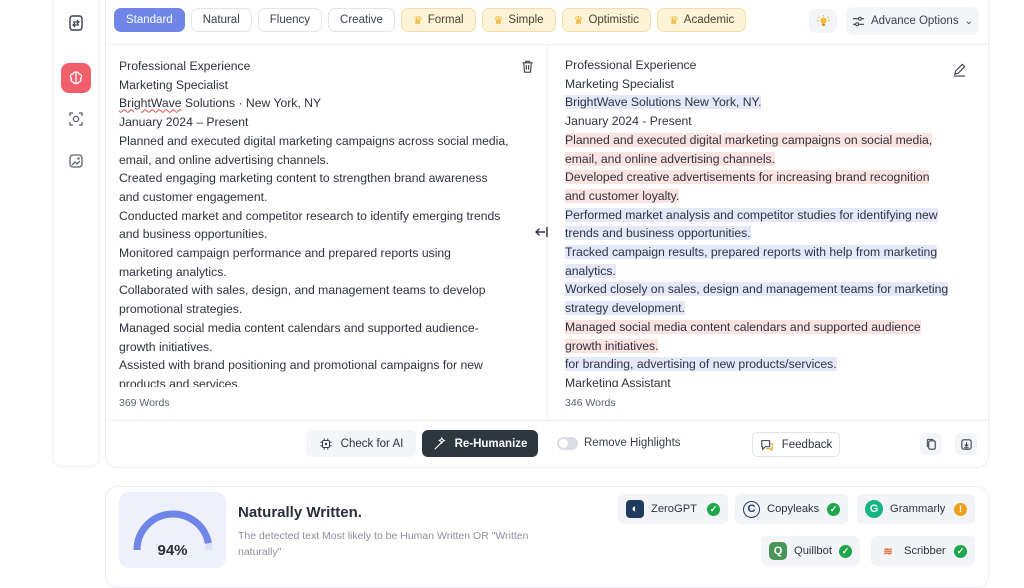  Describe the element at coordinates (765, 159) in the screenshot. I see `output-text-line: email, and online advertising channels.` at that location.